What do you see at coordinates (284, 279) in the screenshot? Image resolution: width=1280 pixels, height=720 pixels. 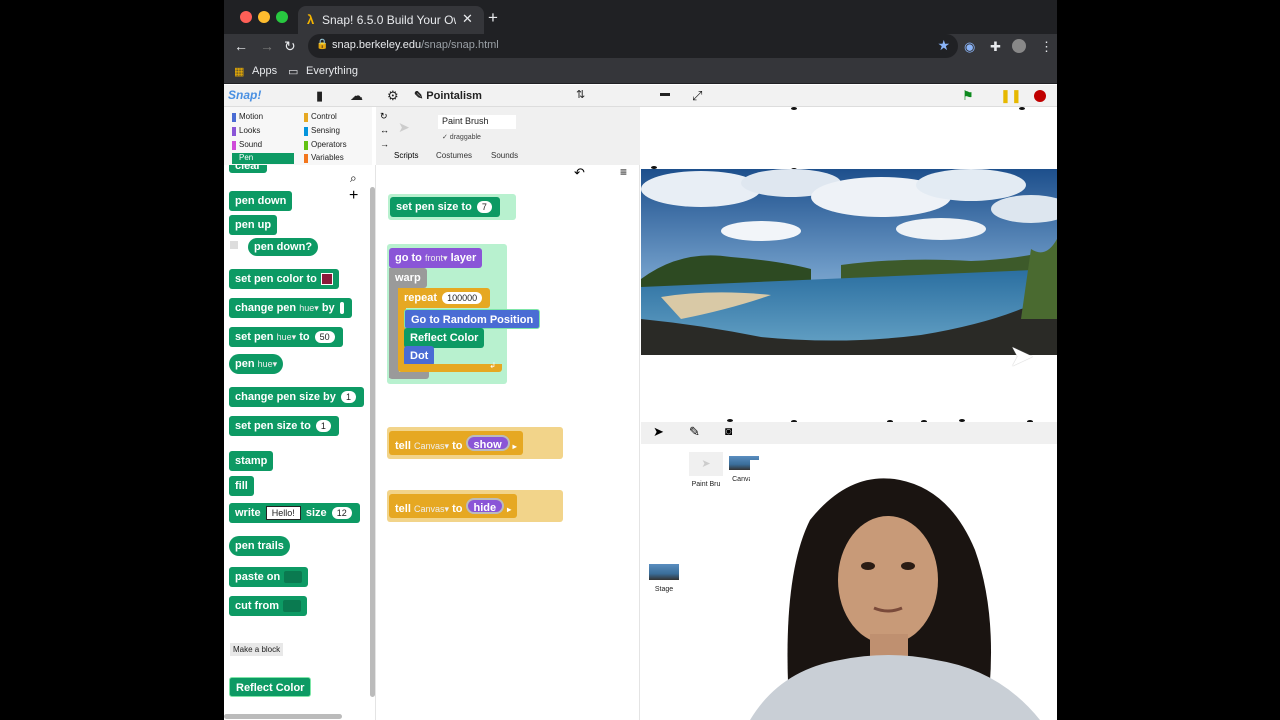 I see `block-set-pen-color: set pen color to` at bounding box center [284, 279].